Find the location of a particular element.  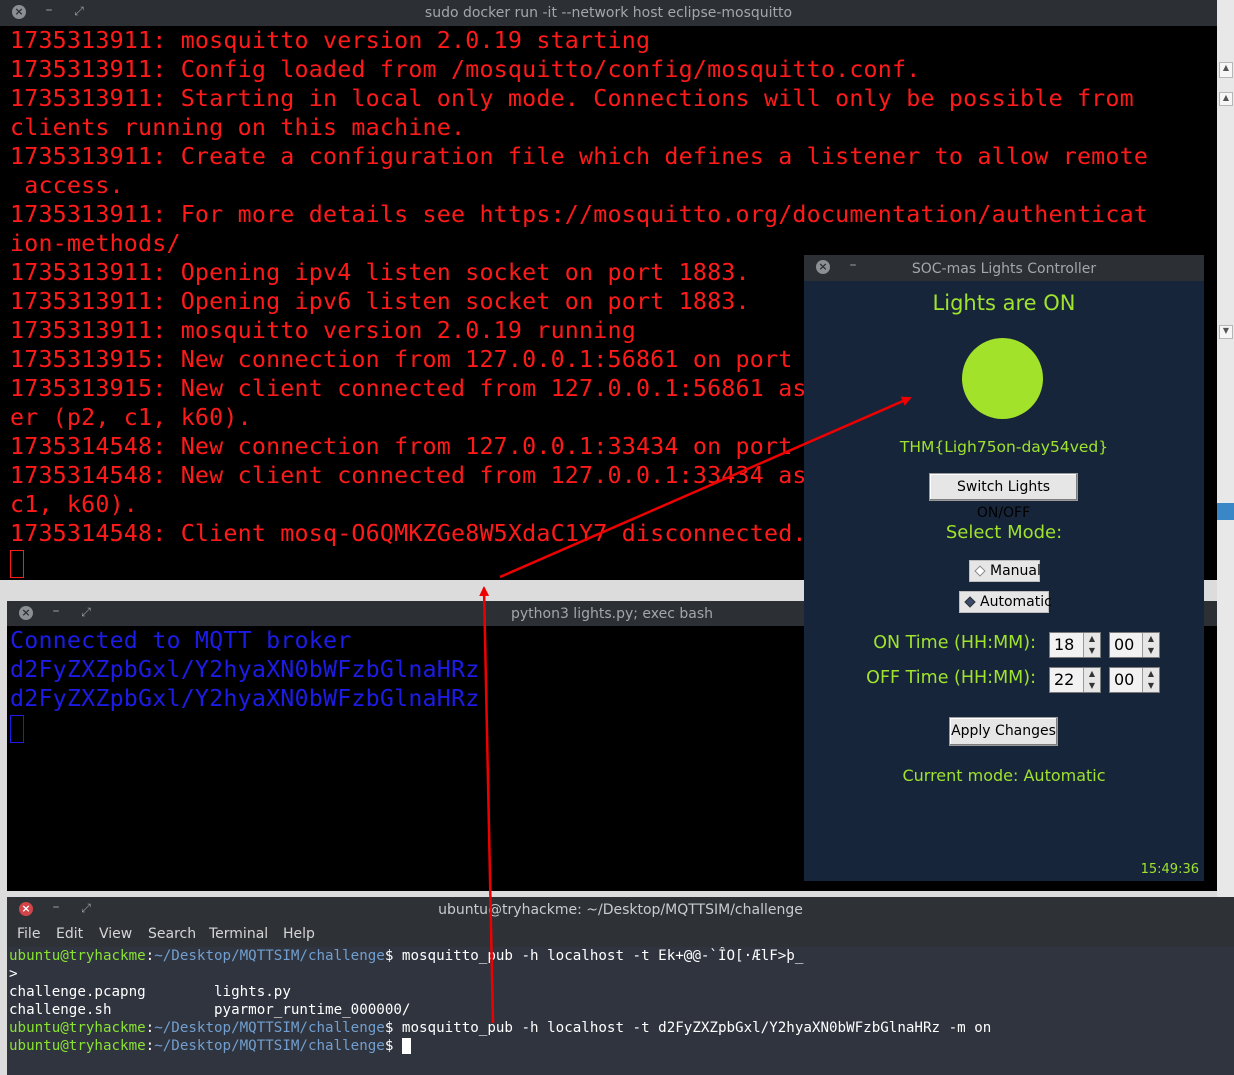

select-mode-label: Select Mode: is located at coordinates (1004, 532).